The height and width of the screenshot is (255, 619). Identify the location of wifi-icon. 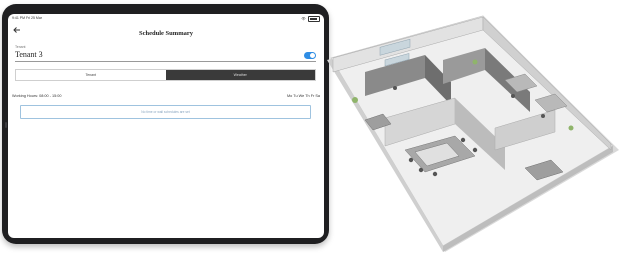
(303, 19).